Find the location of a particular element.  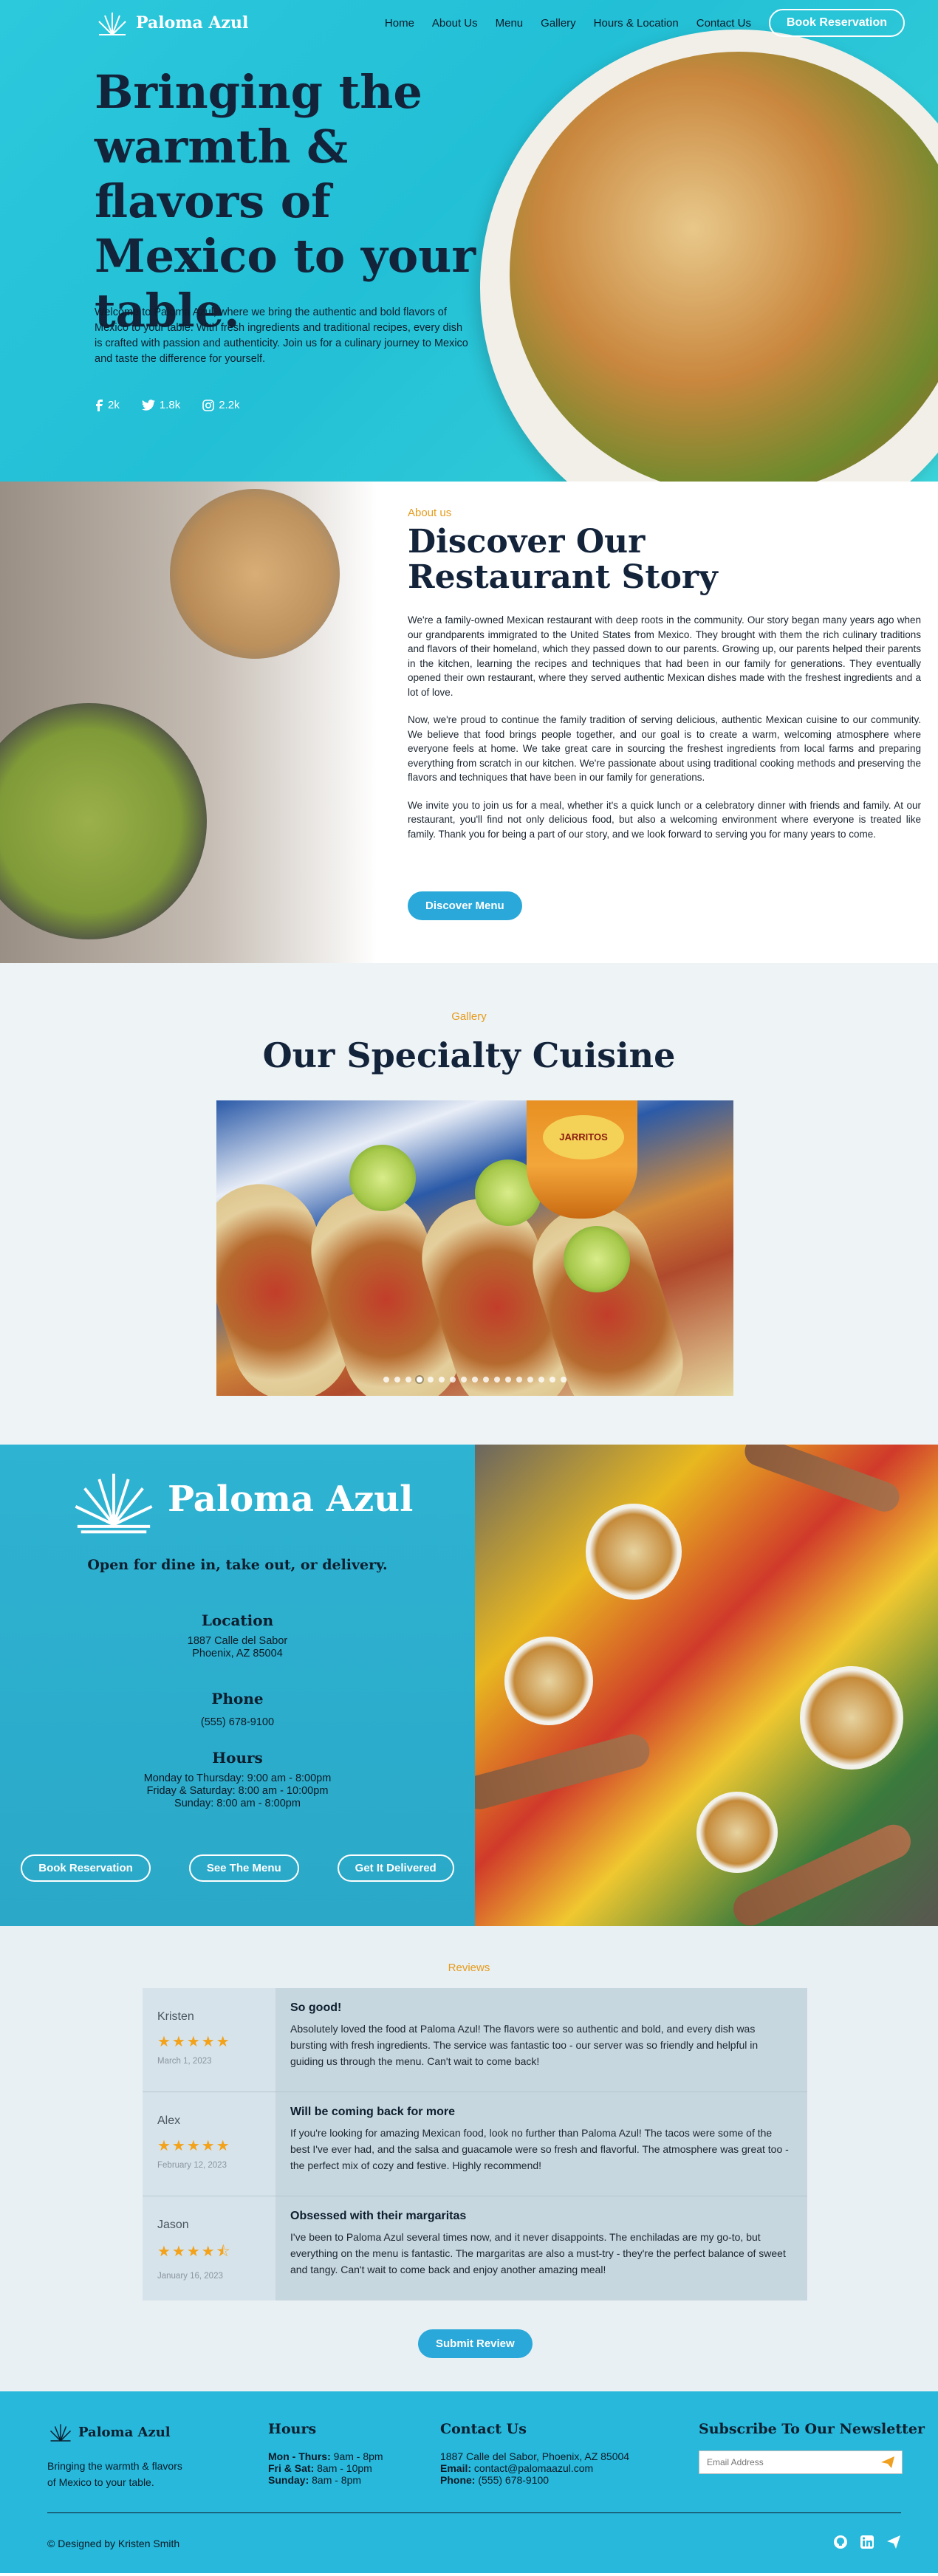

nav-about: About Us is located at coordinates (455, 23).